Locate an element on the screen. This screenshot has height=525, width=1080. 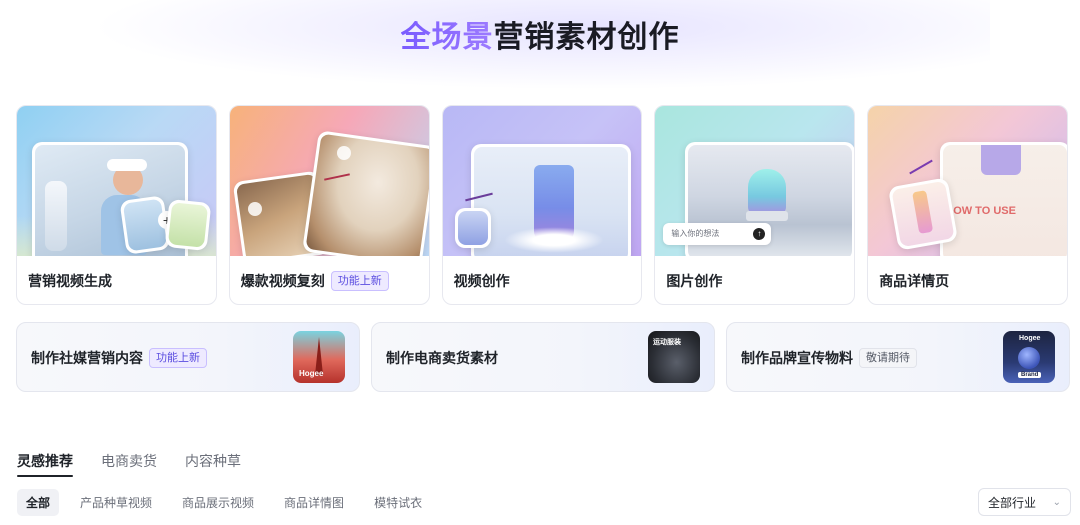
filter-product-showcase-video: 商品展示视频 is located at coordinates (218, 502).